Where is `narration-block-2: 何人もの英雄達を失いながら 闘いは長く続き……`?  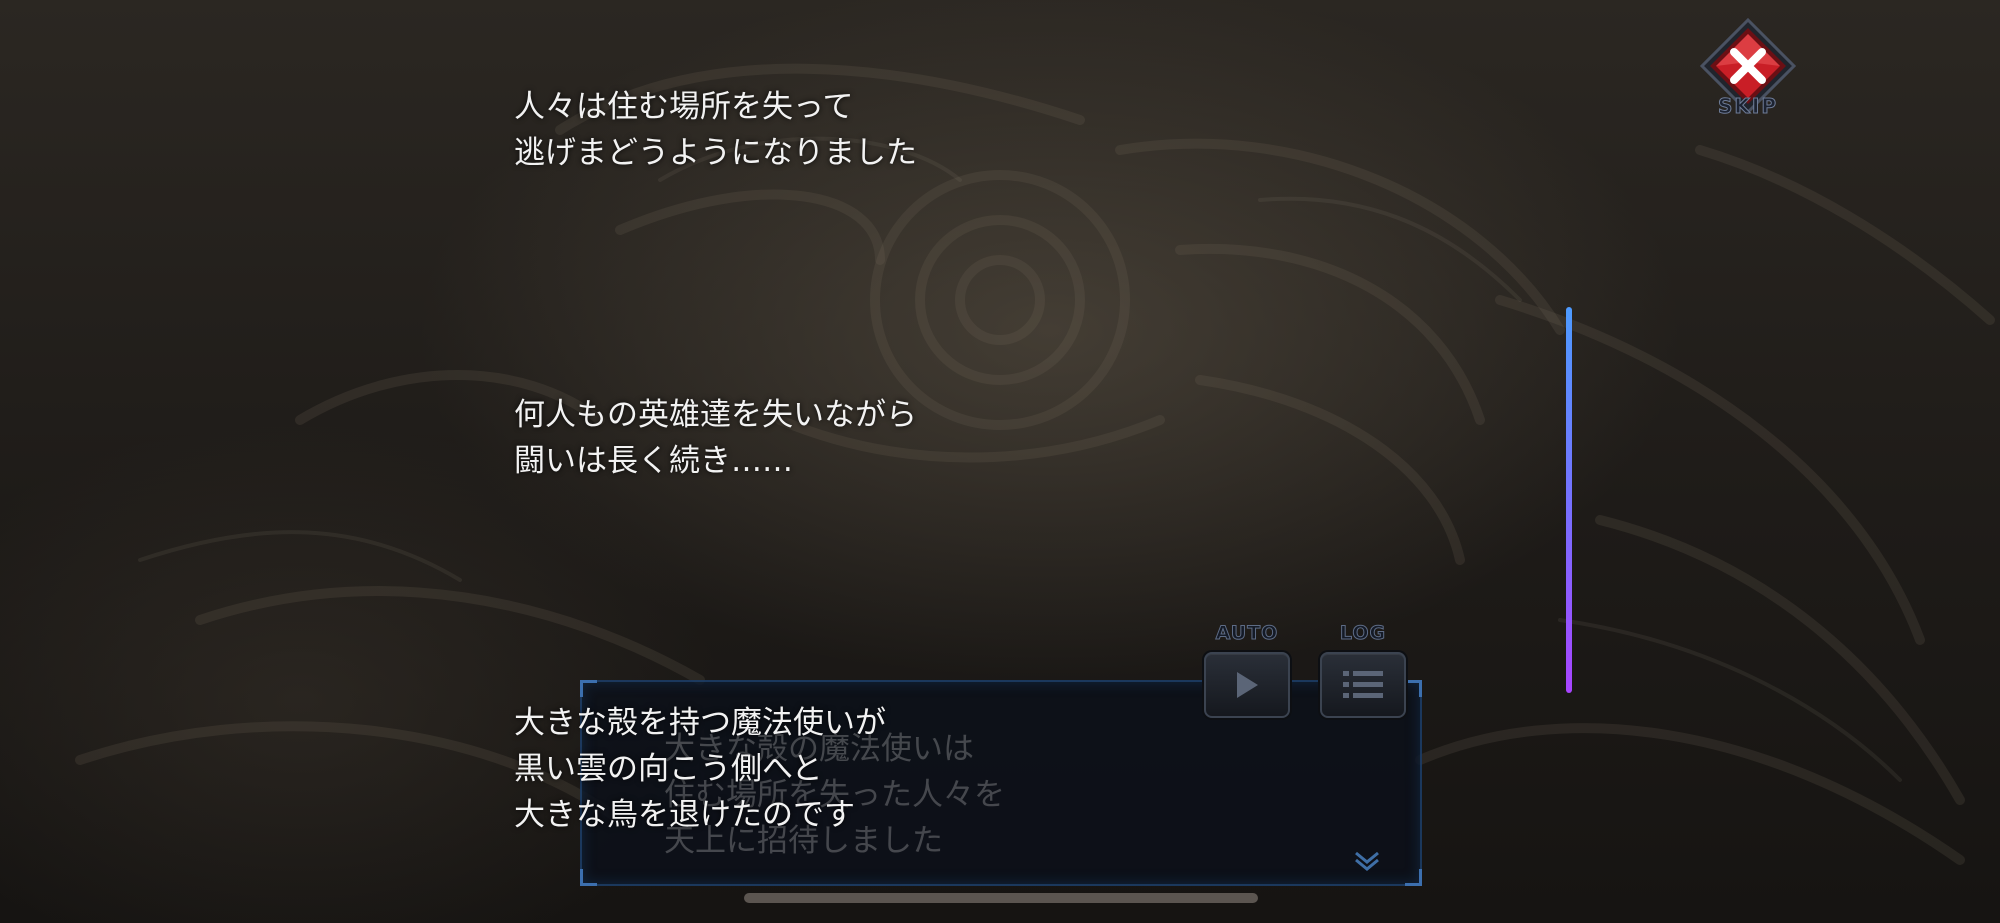 narration-block-2: 何人もの英雄達を失いながら 闘いは長く続き…… is located at coordinates (715, 438).